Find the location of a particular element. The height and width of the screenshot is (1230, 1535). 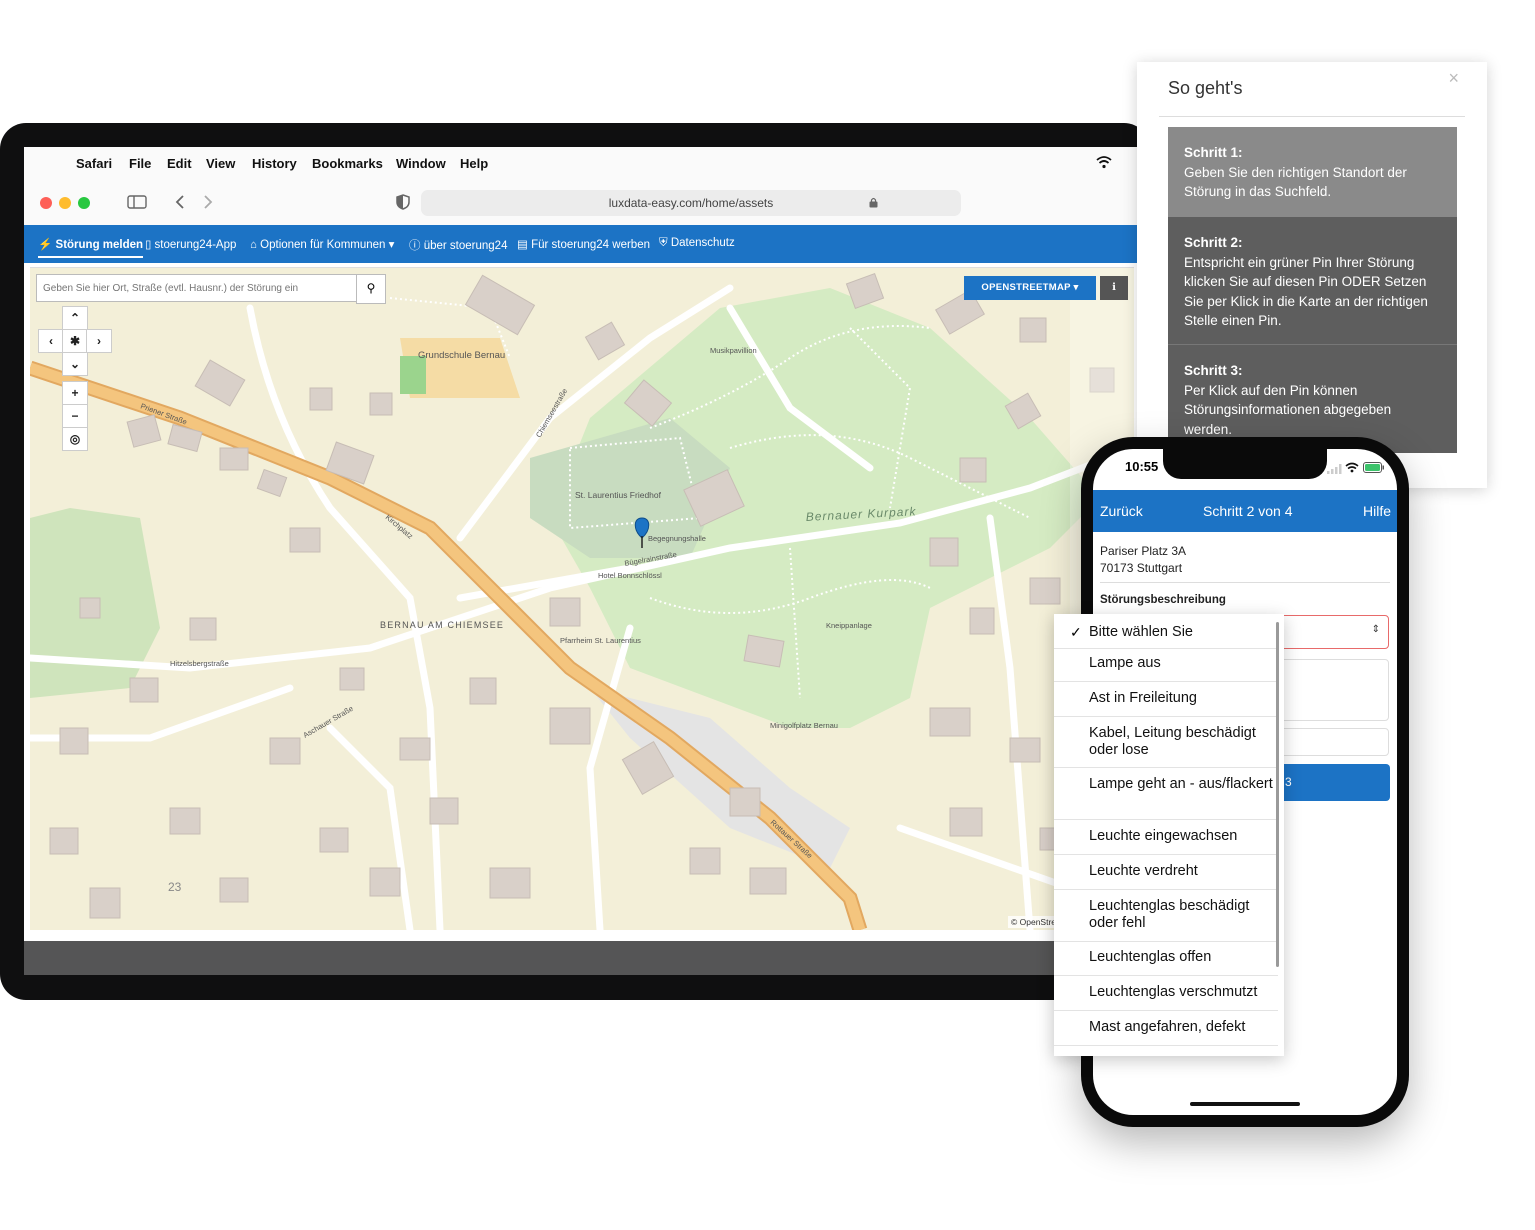

menu-file: File is located at coordinates (140, 163).